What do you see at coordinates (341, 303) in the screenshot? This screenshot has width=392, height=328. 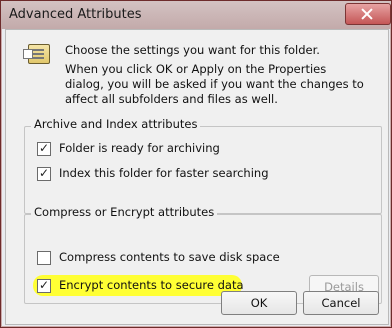 I see `cancel-button: Cancel` at bounding box center [341, 303].